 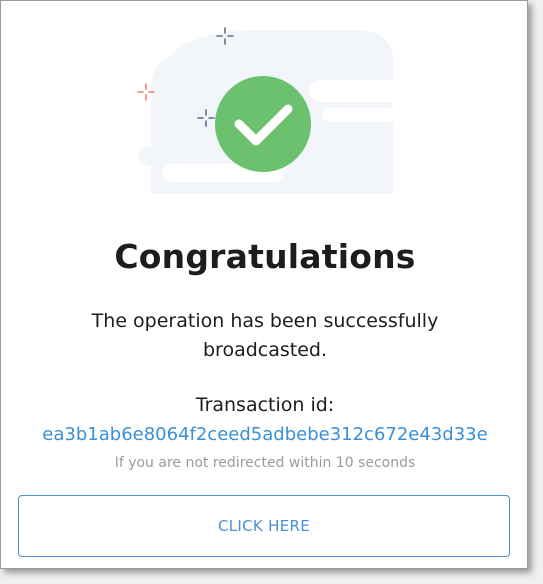 What do you see at coordinates (265, 405) in the screenshot?
I see `transaction-id-label: Transaction id:` at bounding box center [265, 405].